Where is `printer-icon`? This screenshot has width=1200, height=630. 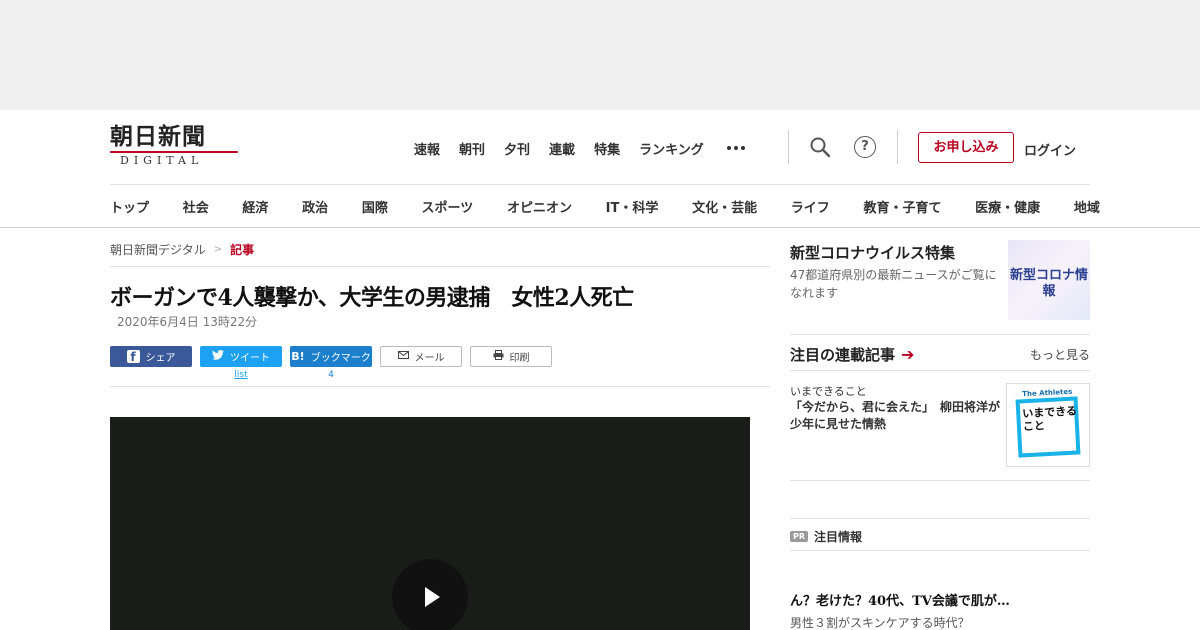
printer-icon is located at coordinates (498, 356).